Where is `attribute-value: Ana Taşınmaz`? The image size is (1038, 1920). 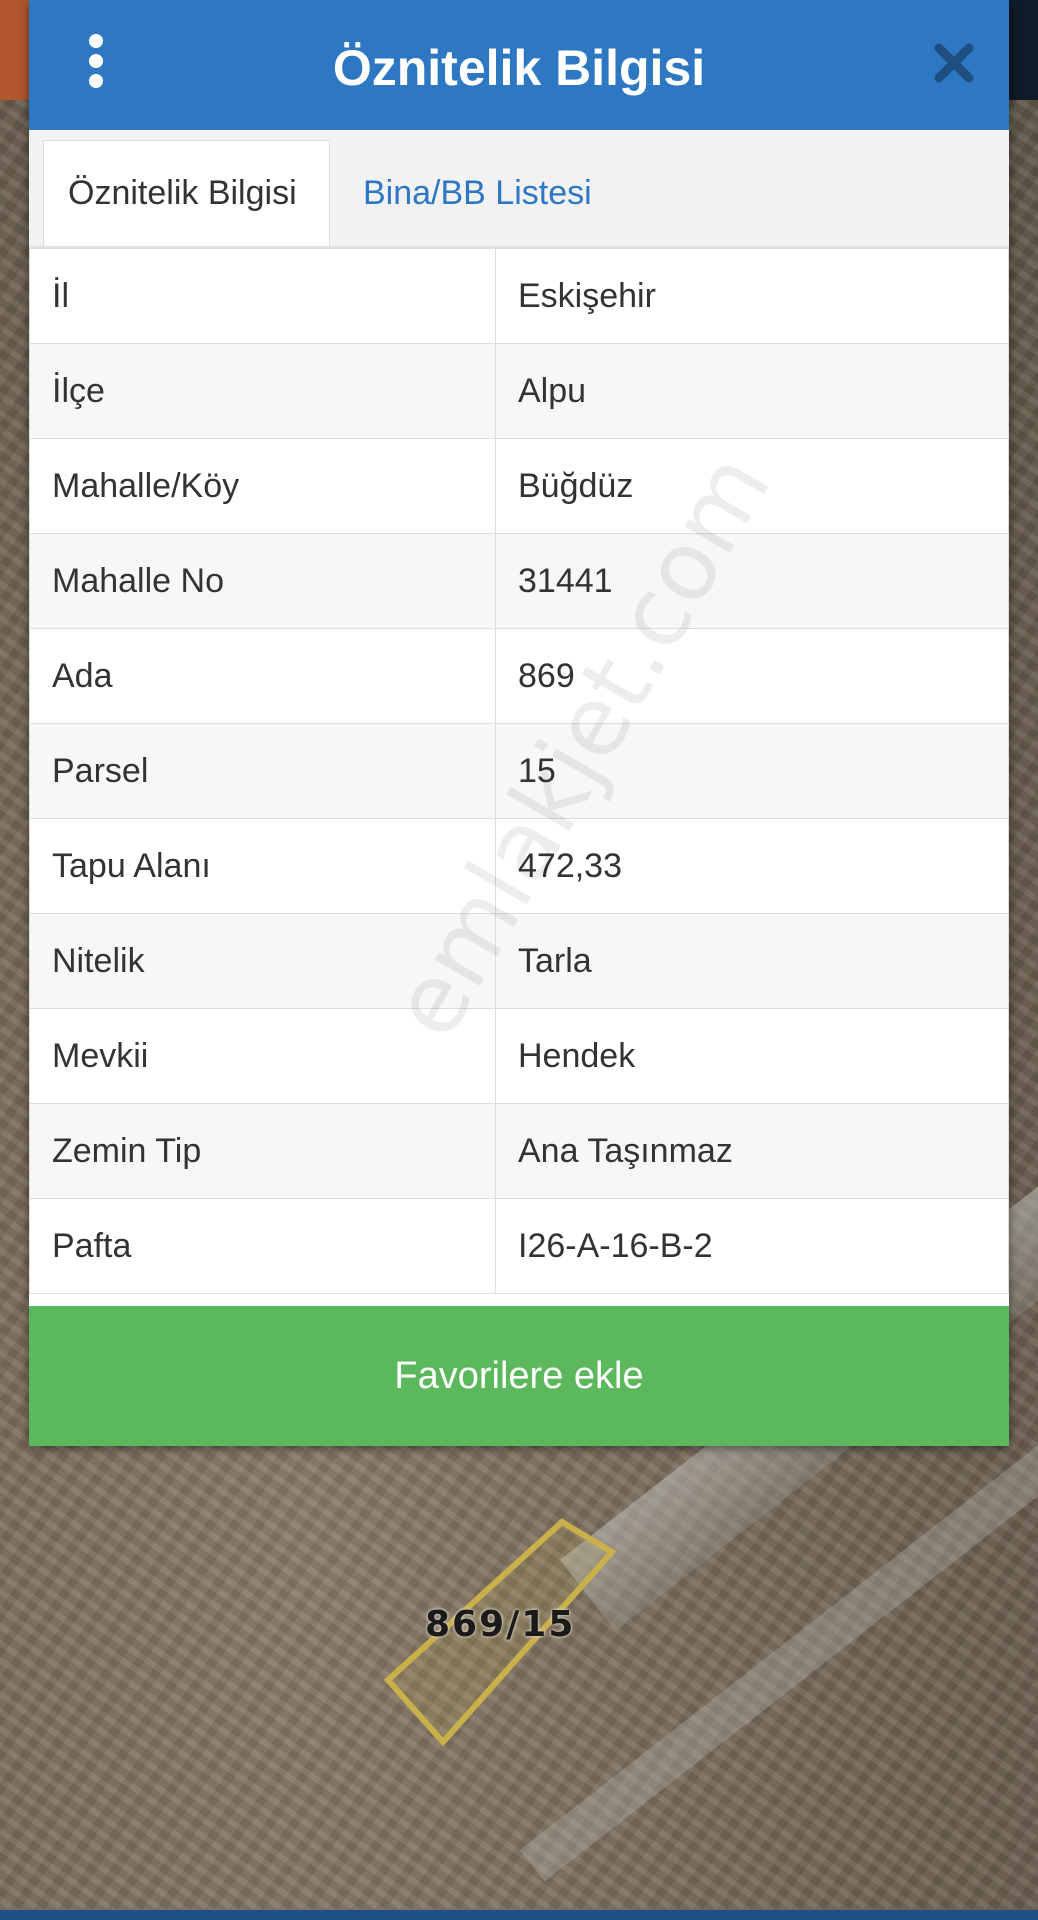
attribute-value: Ana Taşınmaz is located at coordinates (752, 1151).